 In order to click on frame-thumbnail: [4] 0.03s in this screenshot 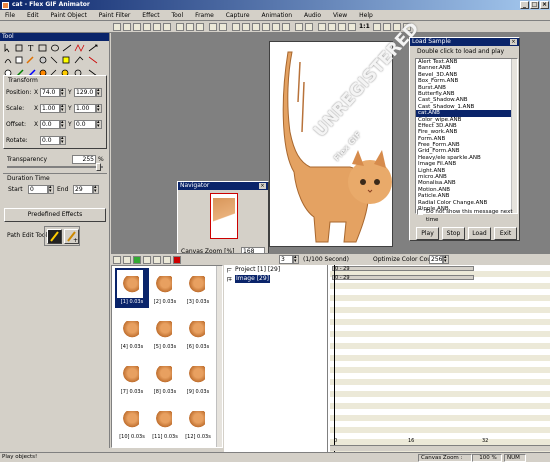, I will do `click(132, 333)`.